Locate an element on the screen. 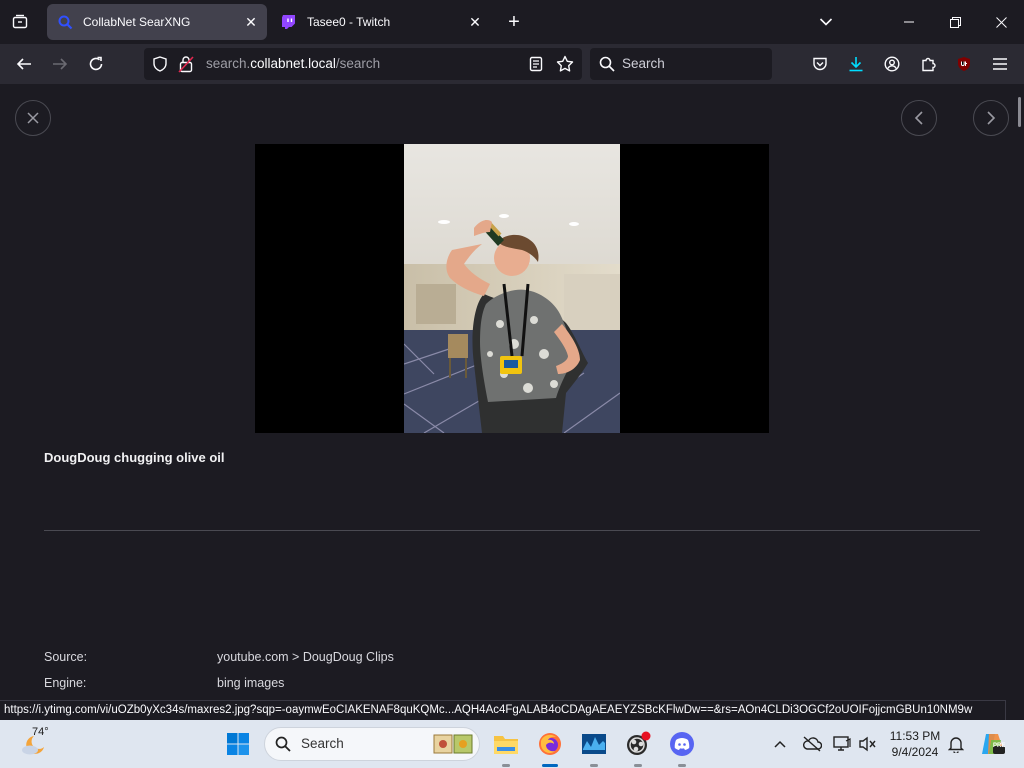 This screenshot has height=768, width=1024. monitor-app-taskbar-button is located at coordinates (594, 744).